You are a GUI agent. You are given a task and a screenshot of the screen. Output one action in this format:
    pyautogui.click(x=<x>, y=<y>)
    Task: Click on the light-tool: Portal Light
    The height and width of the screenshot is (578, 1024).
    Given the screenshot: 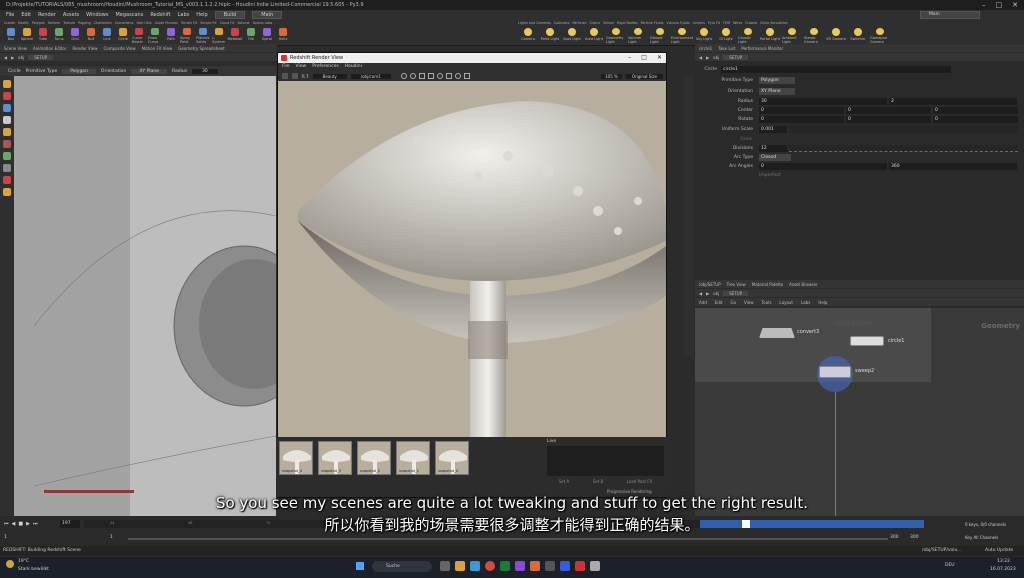 What is the action you would take?
    pyautogui.click(x=770, y=36)
    